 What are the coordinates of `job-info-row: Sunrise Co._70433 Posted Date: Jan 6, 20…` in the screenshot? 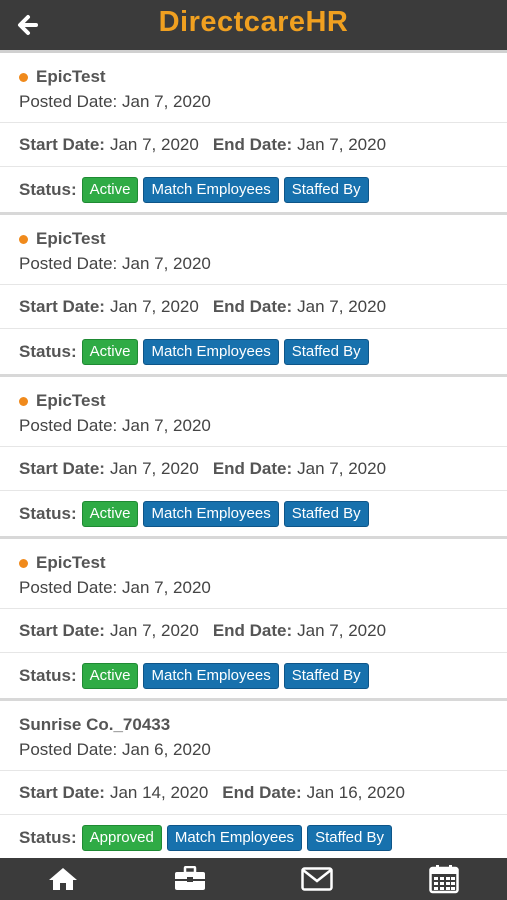 It's located at (253, 736).